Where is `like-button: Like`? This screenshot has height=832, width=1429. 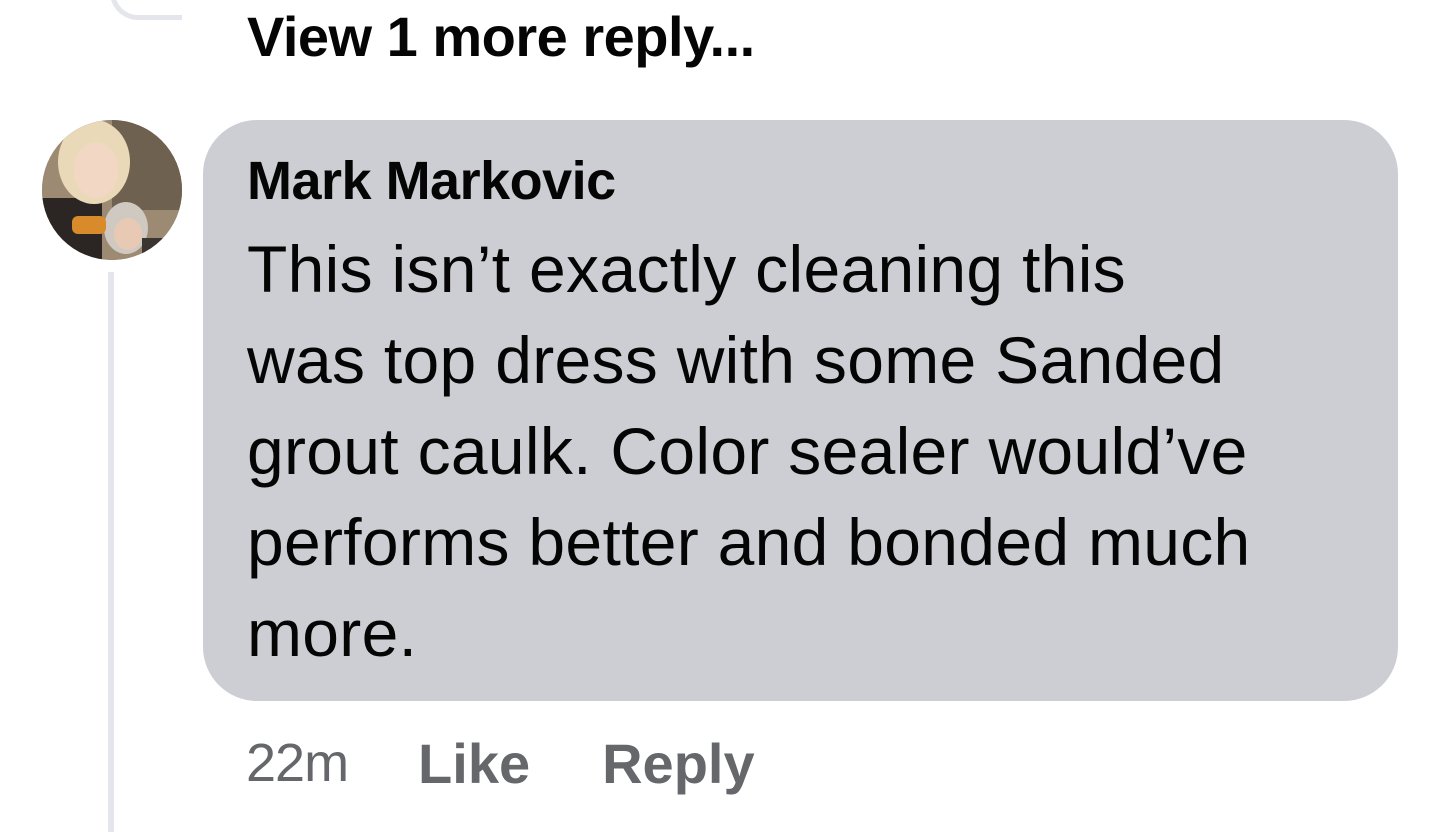
like-button: Like is located at coordinates (474, 763).